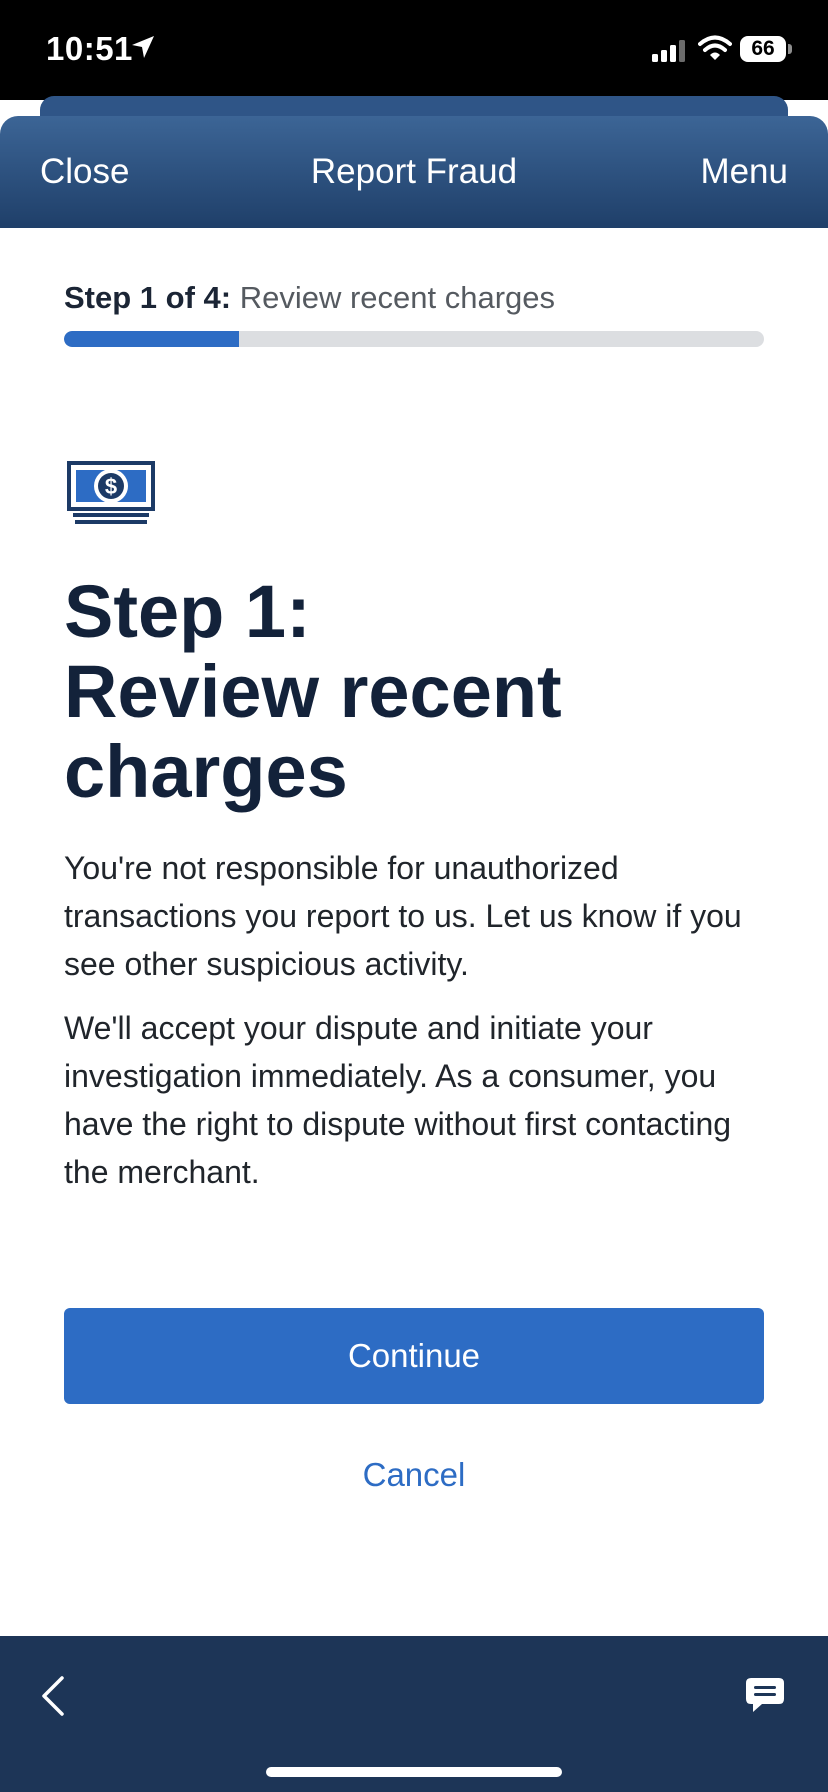 The image size is (828, 1792). I want to click on heading-line-3: charges, so click(206, 771).